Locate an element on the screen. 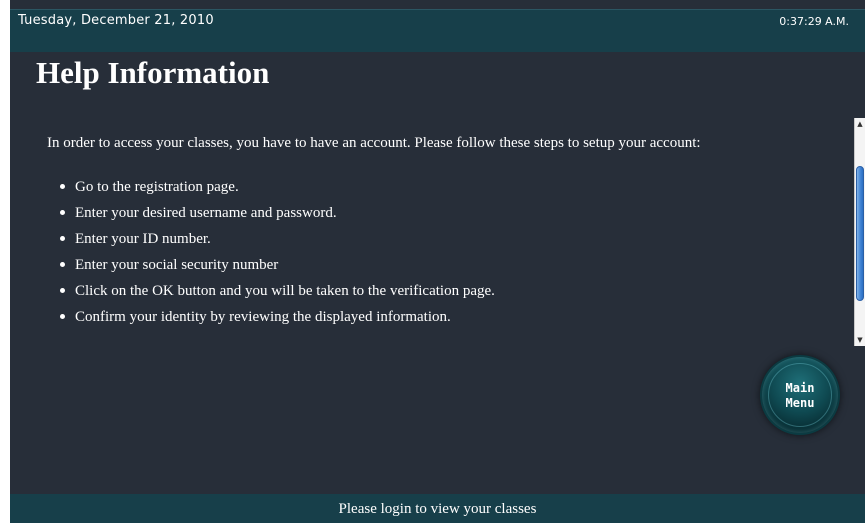 This screenshot has height=523, width=865. content-scrollbar: ▲ ▼ is located at coordinates (859, 232).